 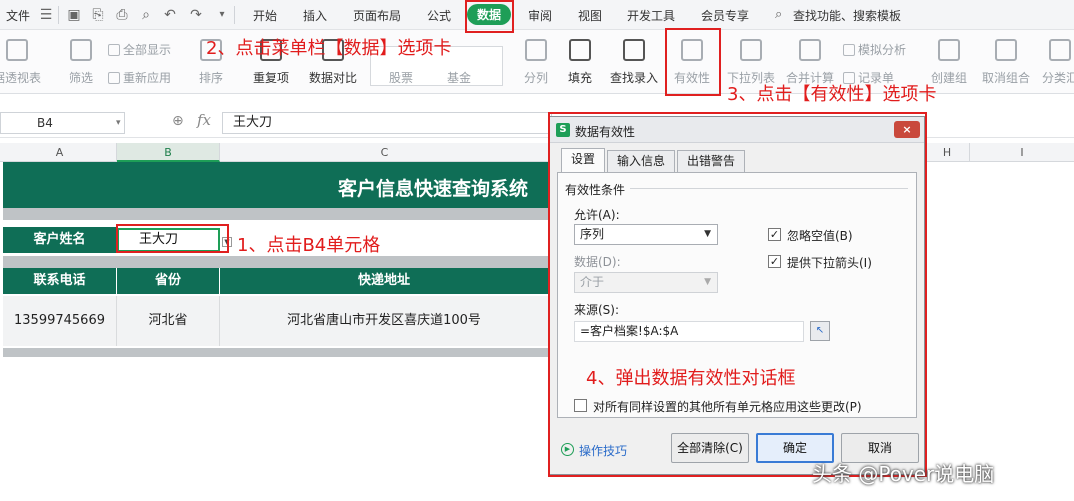 I want to click on column-header-b: B, so click(x=168, y=152).